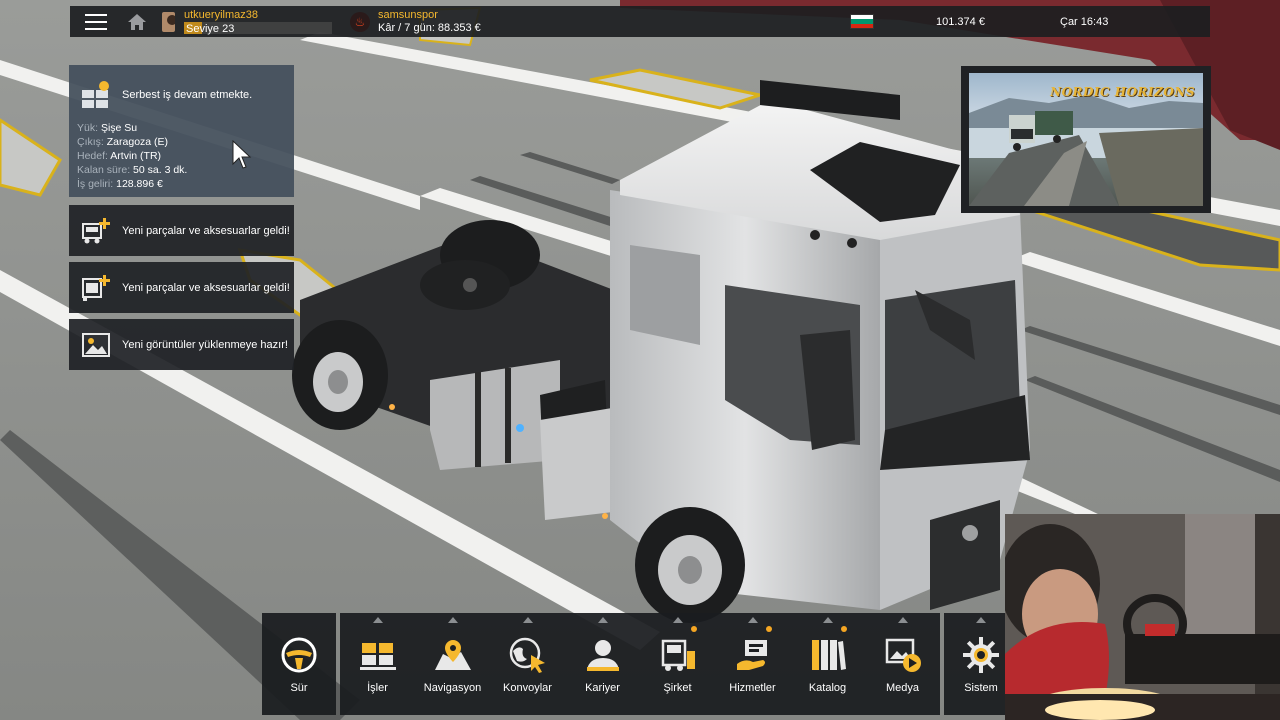 This screenshot has height=720, width=1280. What do you see at coordinates (452, 655) in the screenshot?
I see `map-pin-icon` at bounding box center [452, 655].